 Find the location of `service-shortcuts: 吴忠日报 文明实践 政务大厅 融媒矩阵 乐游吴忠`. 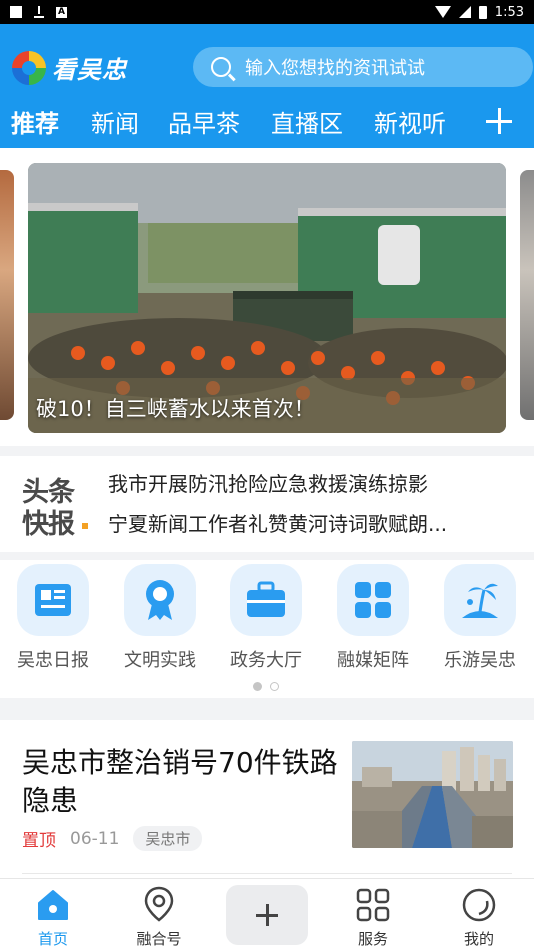

service-shortcuts: 吴忠日报 文明实践 政务大厅 融媒矩阵 乐游吴忠 is located at coordinates (267, 629).